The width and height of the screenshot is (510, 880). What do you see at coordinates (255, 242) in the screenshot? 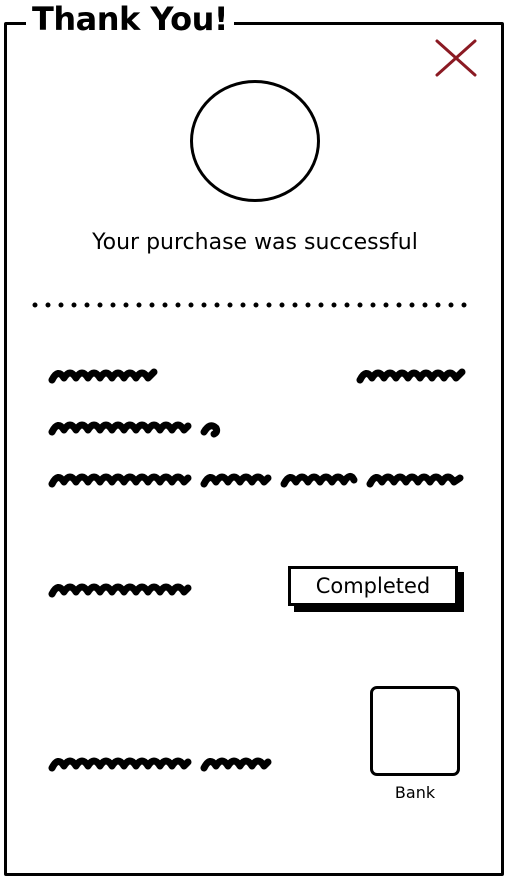
I see `success-message: Your purchase was successful` at bounding box center [255, 242].